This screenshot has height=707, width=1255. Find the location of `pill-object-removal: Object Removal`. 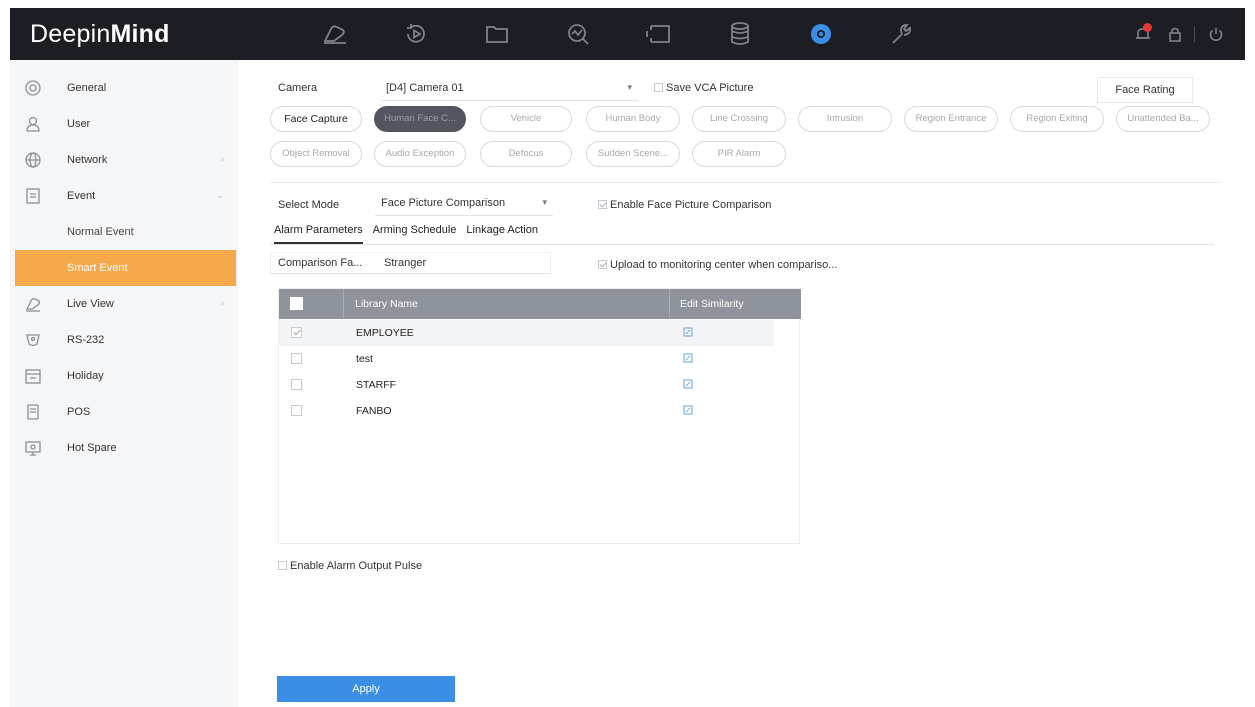

pill-object-removal: Object Removal is located at coordinates (316, 154).